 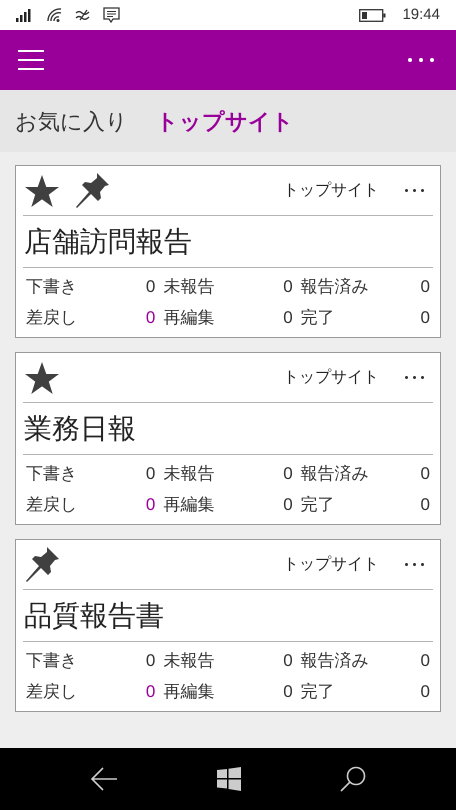 What do you see at coordinates (79, 429) in the screenshot?
I see `card-title: 業務日報` at bounding box center [79, 429].